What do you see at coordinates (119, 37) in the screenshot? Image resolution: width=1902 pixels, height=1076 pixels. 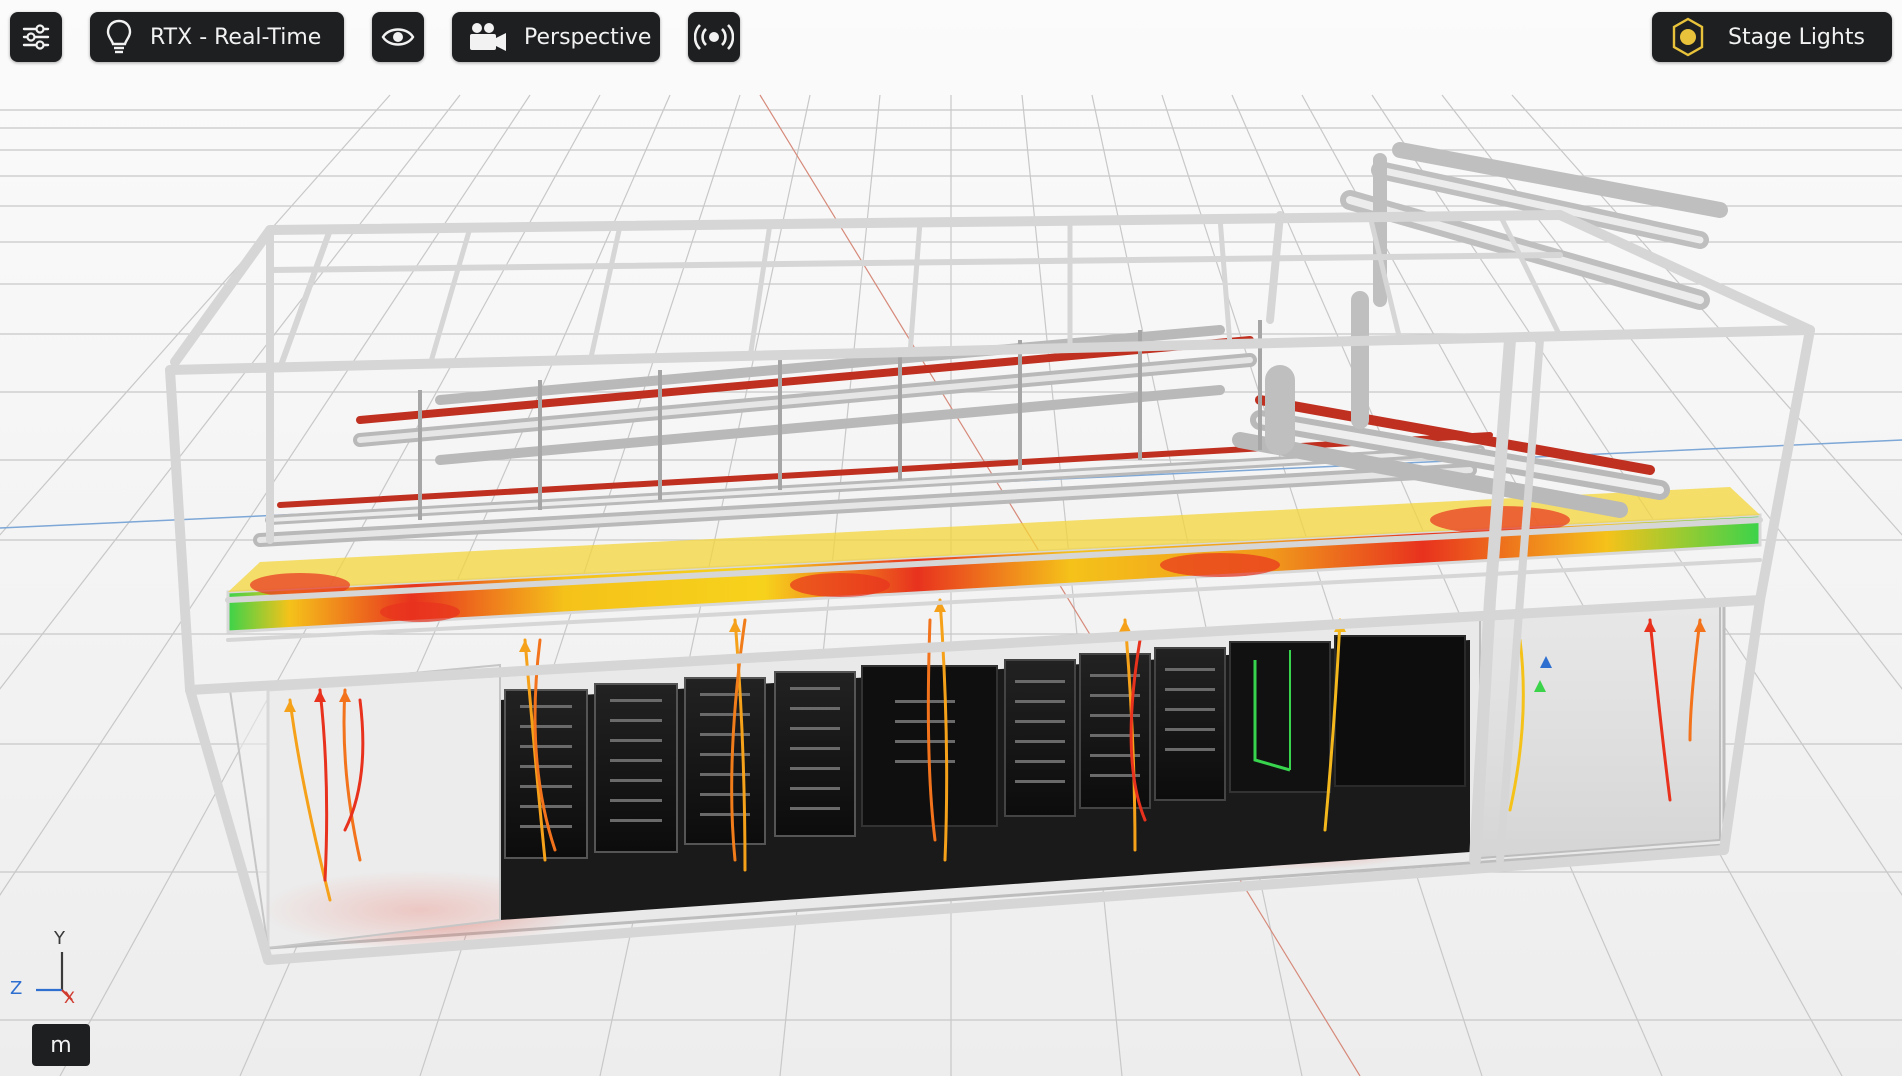 I see `lightbulb-icon` at bounding box center [119, 37].